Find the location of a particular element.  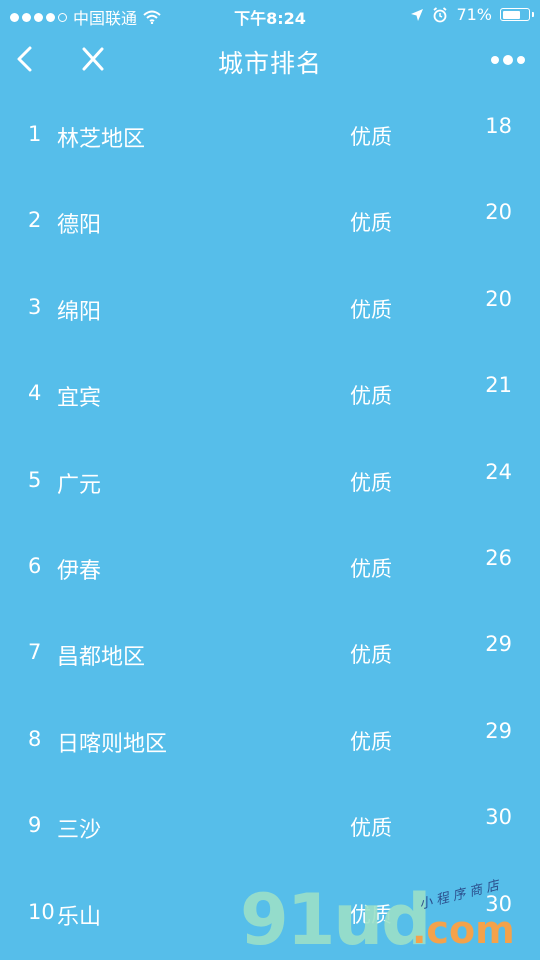

status-bar: 中国联通 下午8:24 71% is located at coordinates (270, 15).